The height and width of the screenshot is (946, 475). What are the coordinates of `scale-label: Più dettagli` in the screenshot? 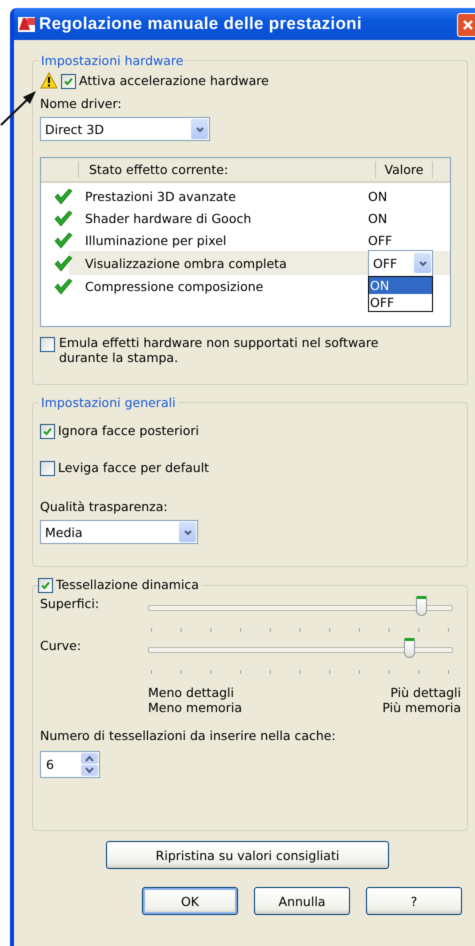 It's located at (425, 692).